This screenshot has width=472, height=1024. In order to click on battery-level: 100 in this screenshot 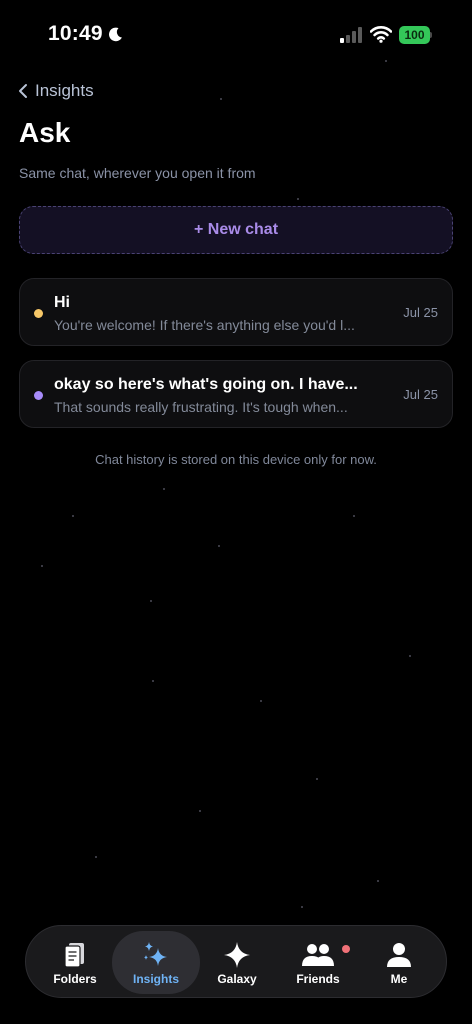, I will do `click(414, 35)`.